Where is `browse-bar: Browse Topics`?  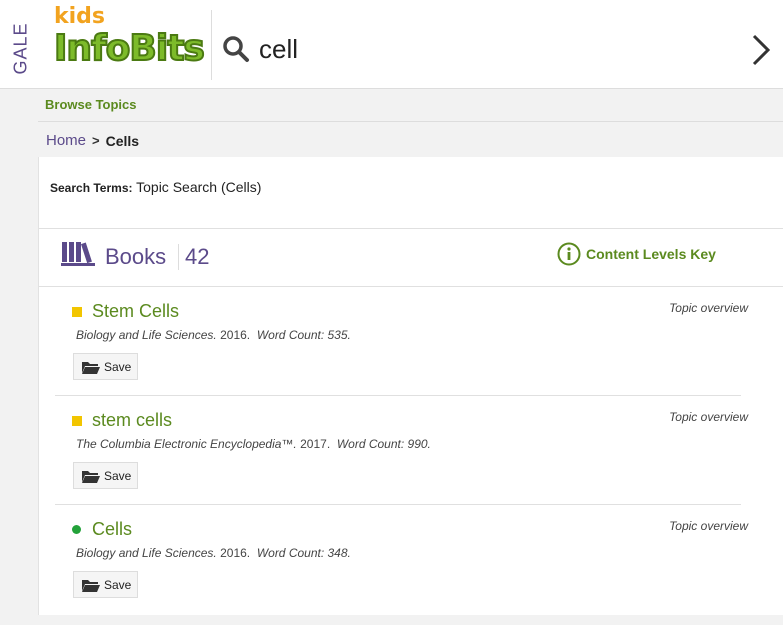
browse-bar: Browse Topics is located at coordinates (410, 105).